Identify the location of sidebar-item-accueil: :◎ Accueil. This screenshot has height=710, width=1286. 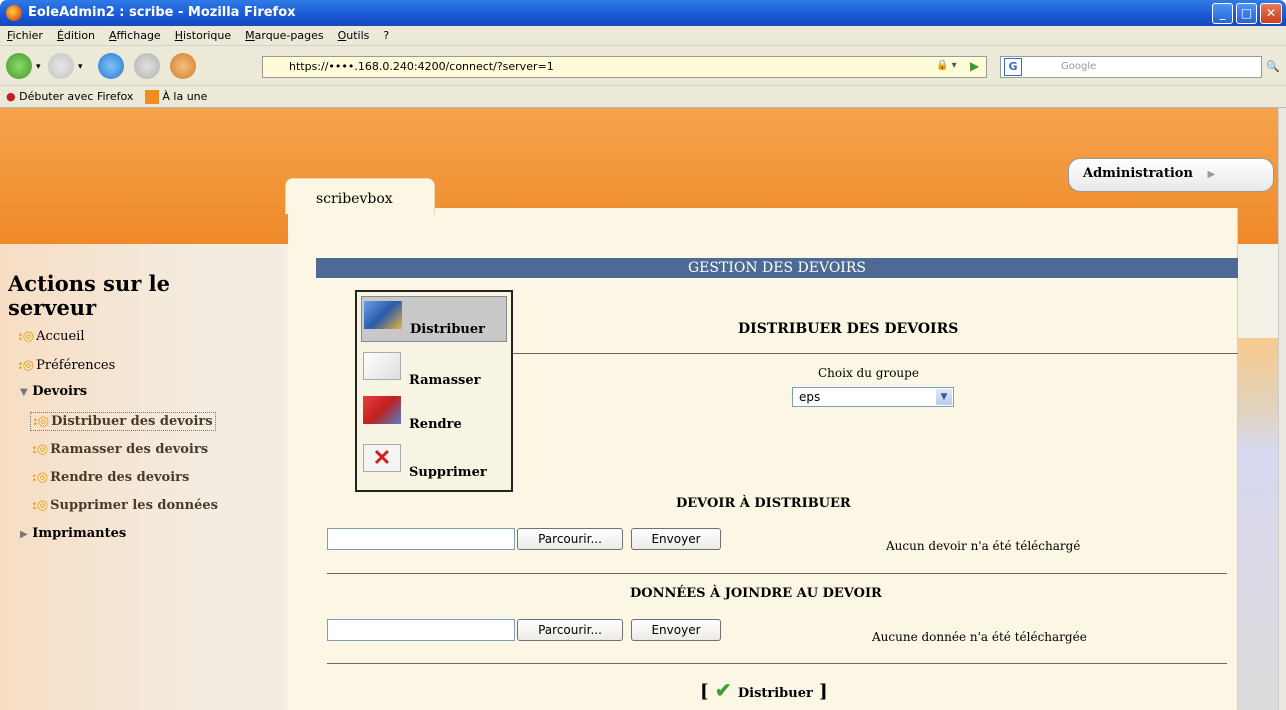
(51, 336).